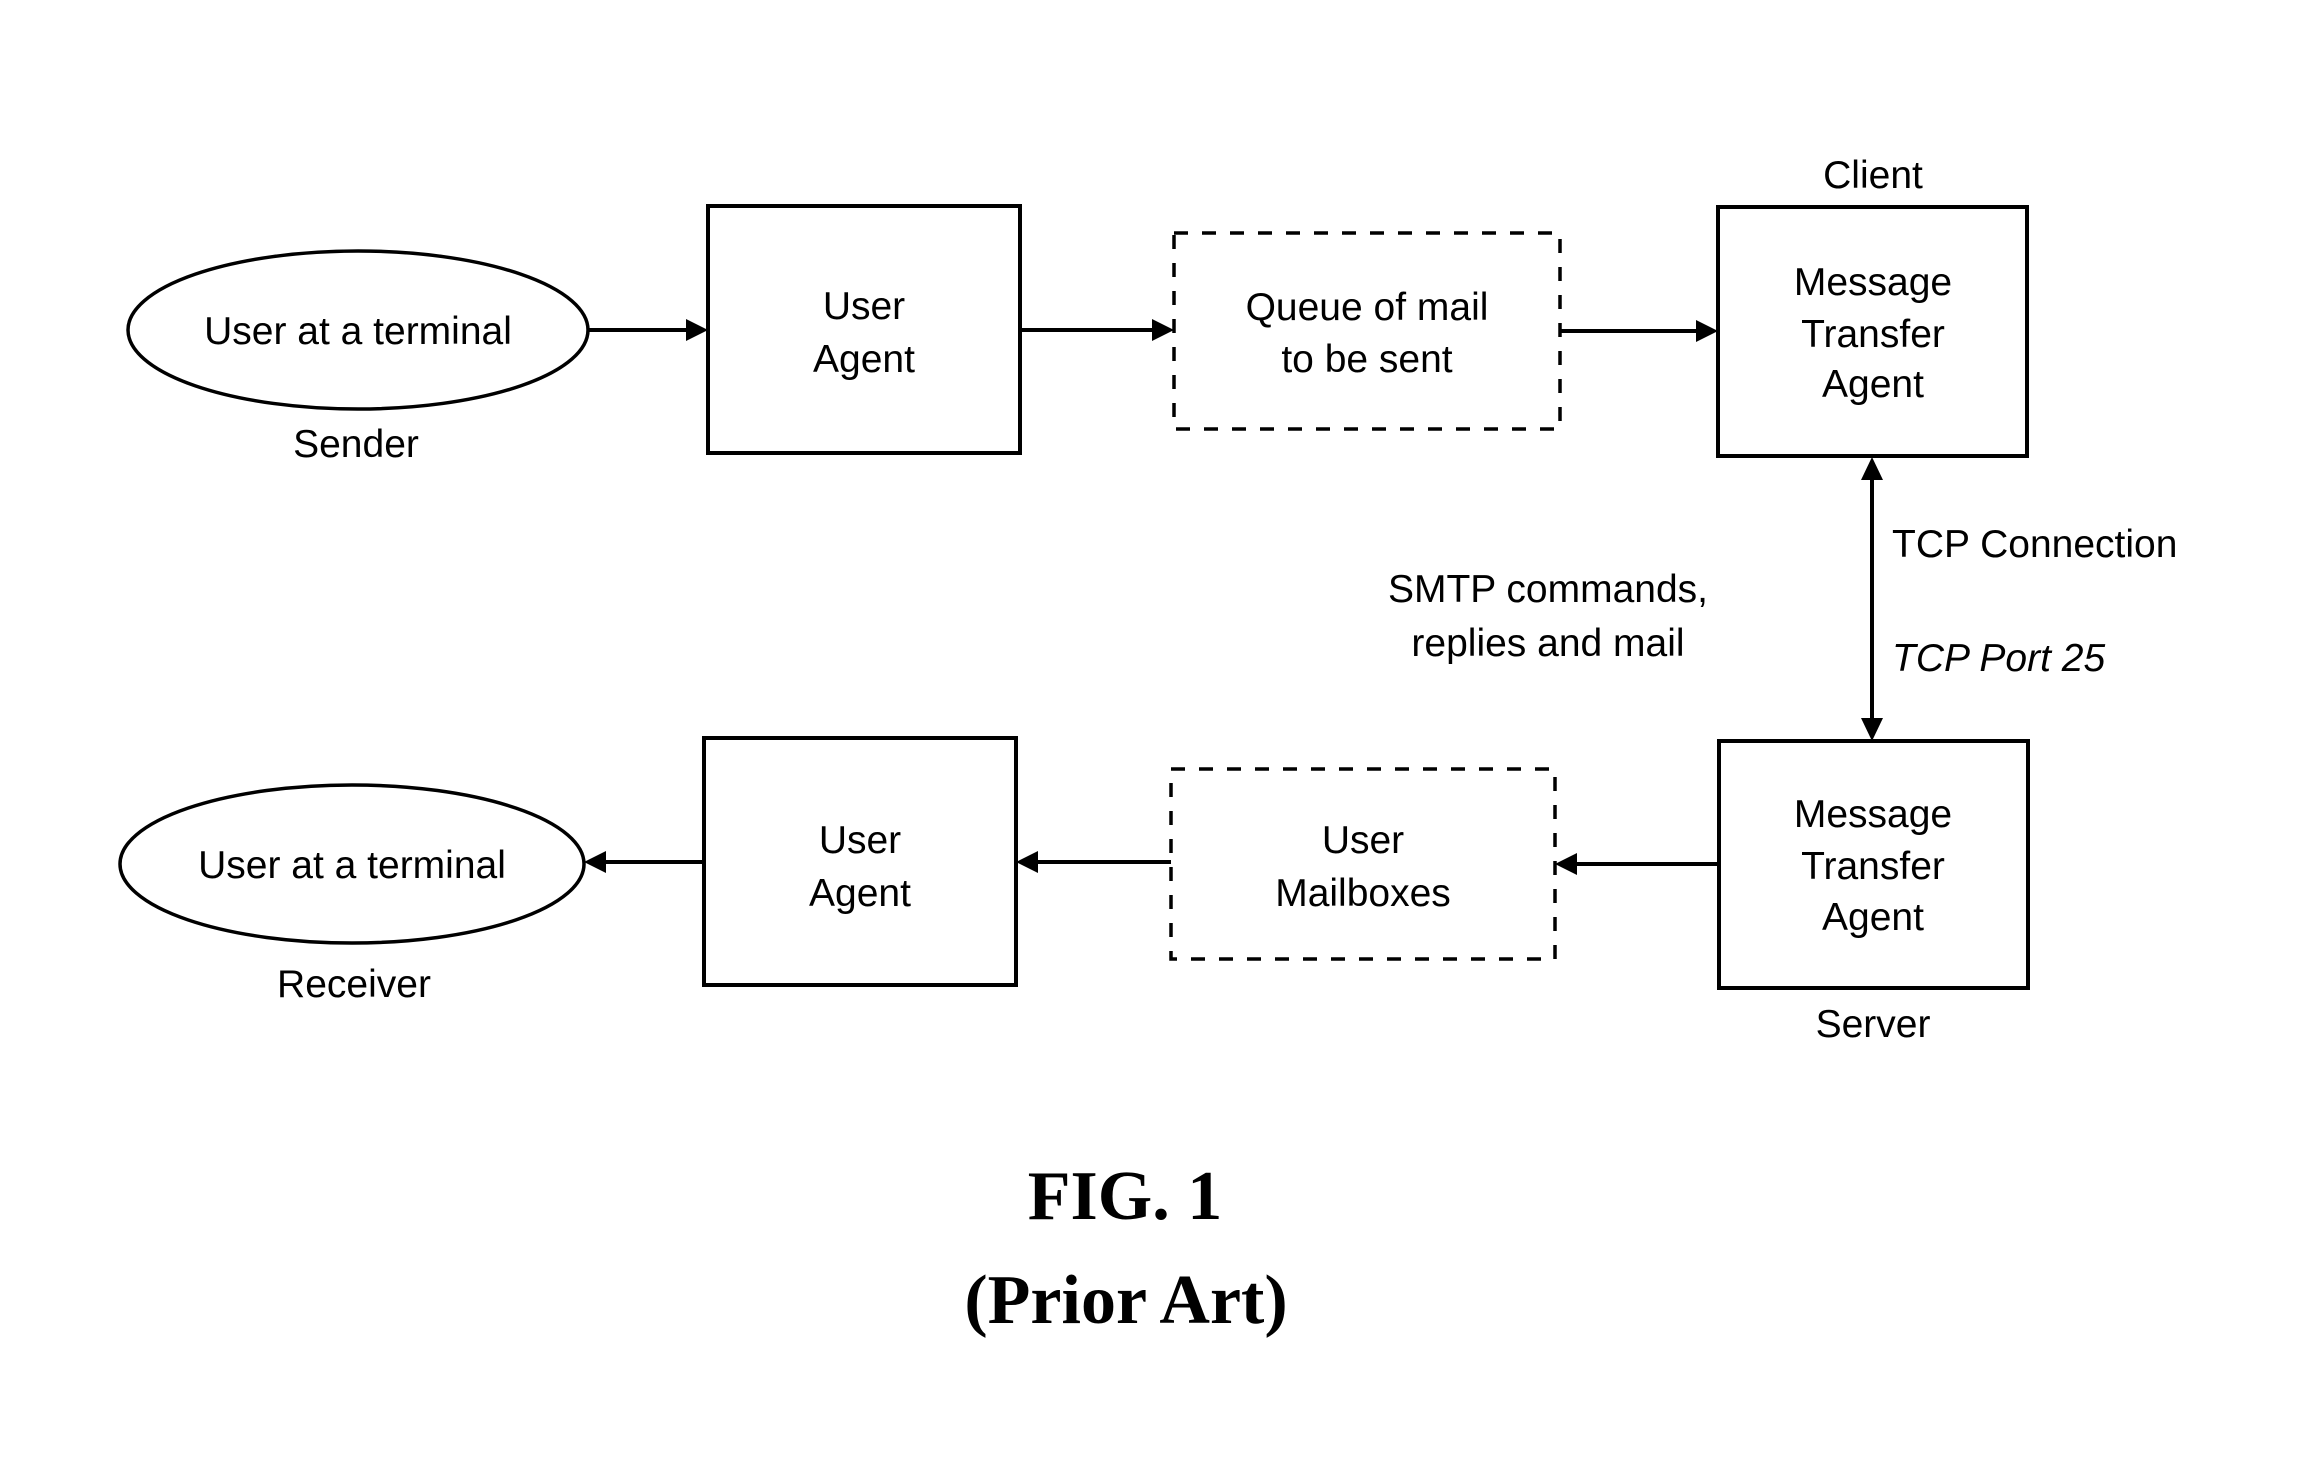  Describe the element at coordinates (1548, 589) in the screenshot. I see `smtp-traffic-line-1: SMTP commands,` at that location.